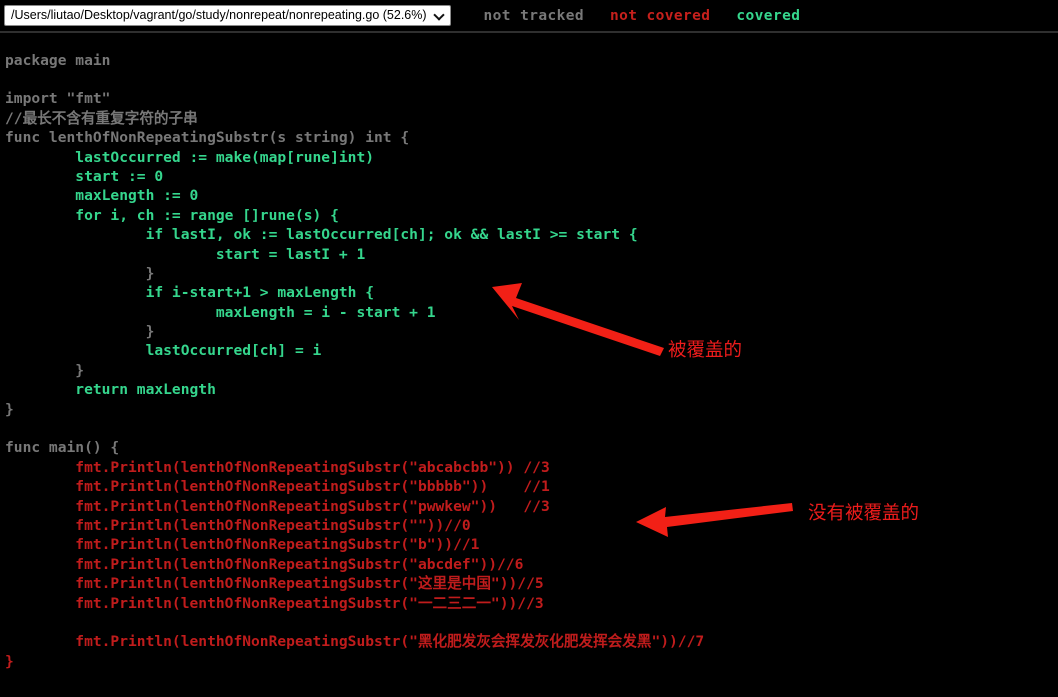 The width and height of the screenshot is (1058, 697). I want to click on legend-item-not-tracked: not tracked, so click(533, 15).